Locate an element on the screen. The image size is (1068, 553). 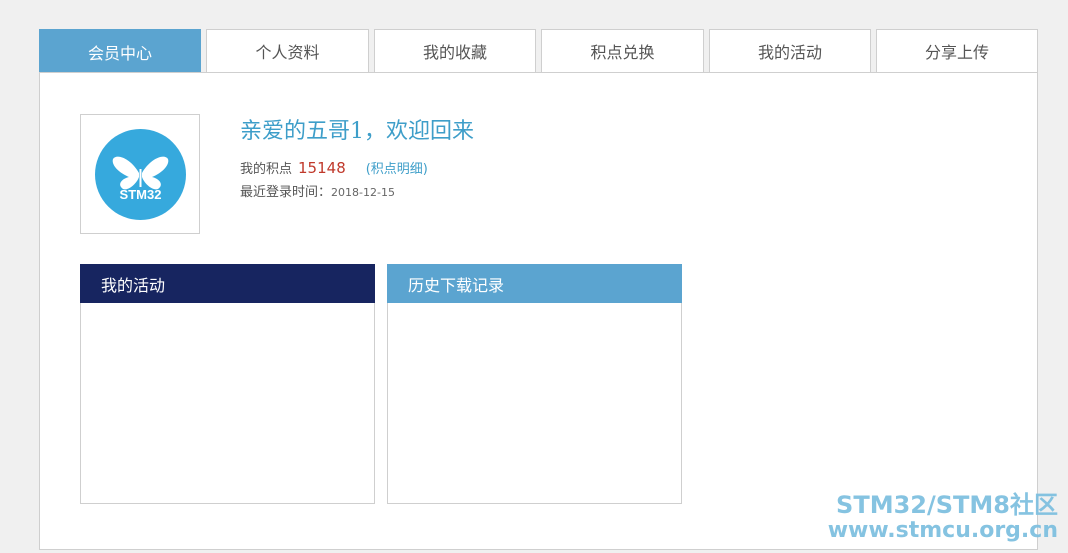
last-login-line: 最近登录时间：2018-12-15 is located at coordinates (317, 190).